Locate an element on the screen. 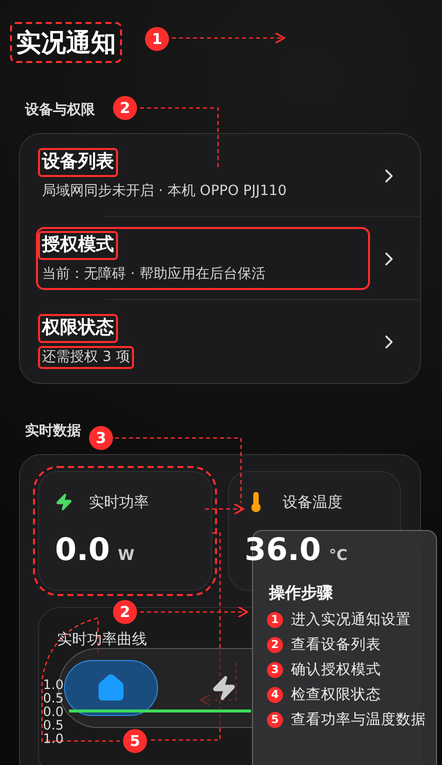 Image resolution: width=442 pixels, height=765 pixels. step-text: 查看设备列表 is located at coordinates (336, 645).